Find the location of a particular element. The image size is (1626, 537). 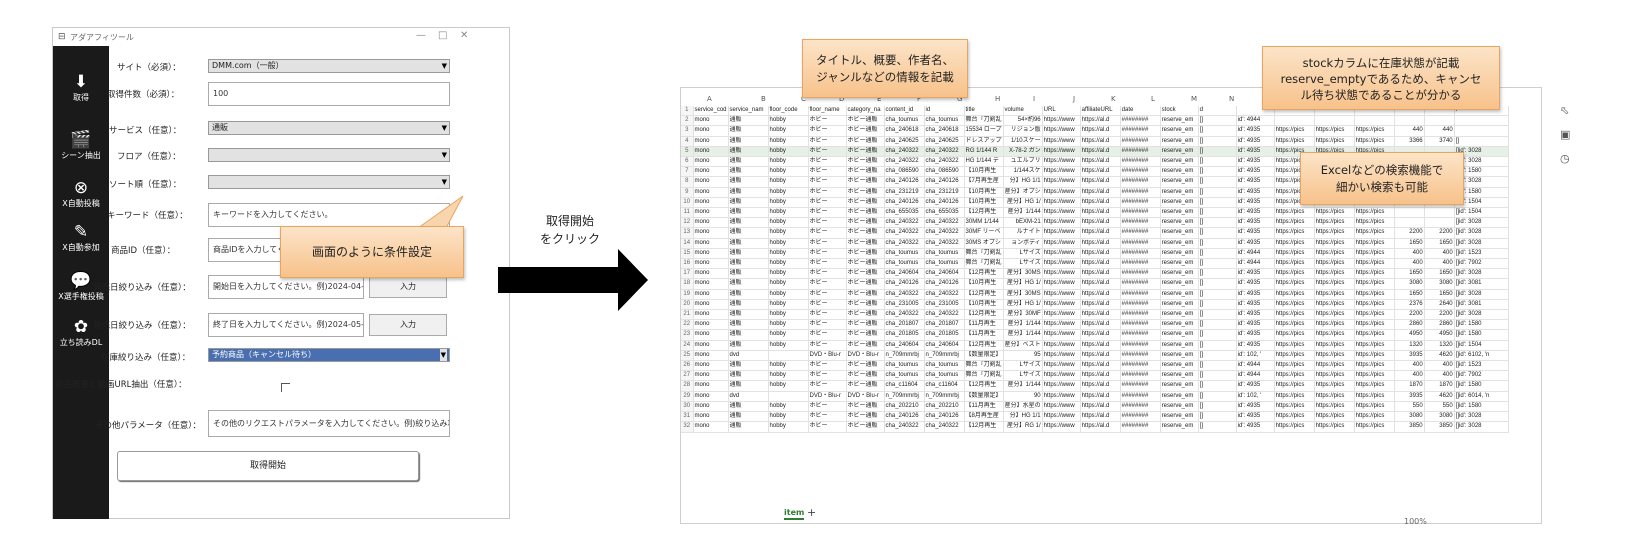

table-cell: Lサイズ is located at coordinates (1023, 376).